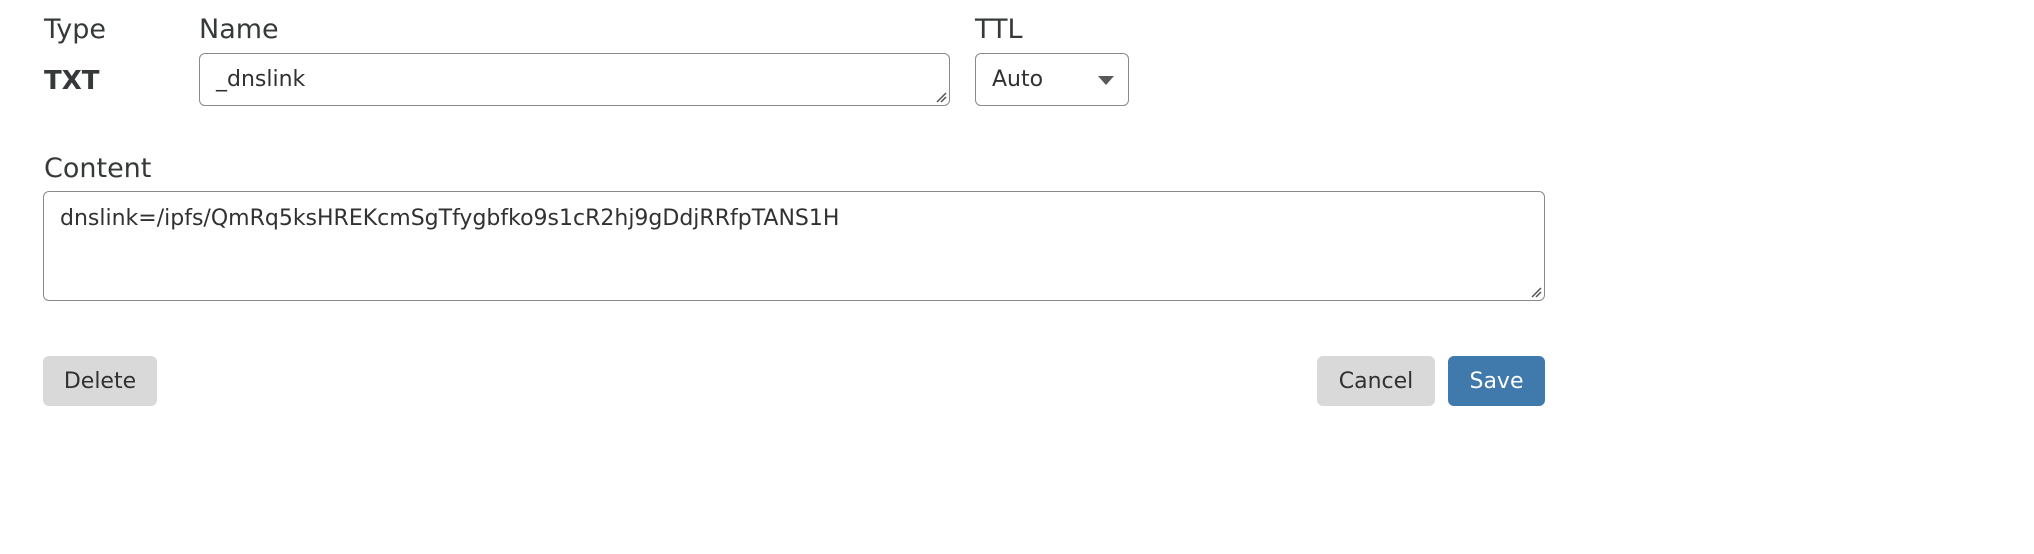  What do you see at coordinates (239, 29) in the screenshot?
I see `name-label: Name` at bounding box center [239, 29].